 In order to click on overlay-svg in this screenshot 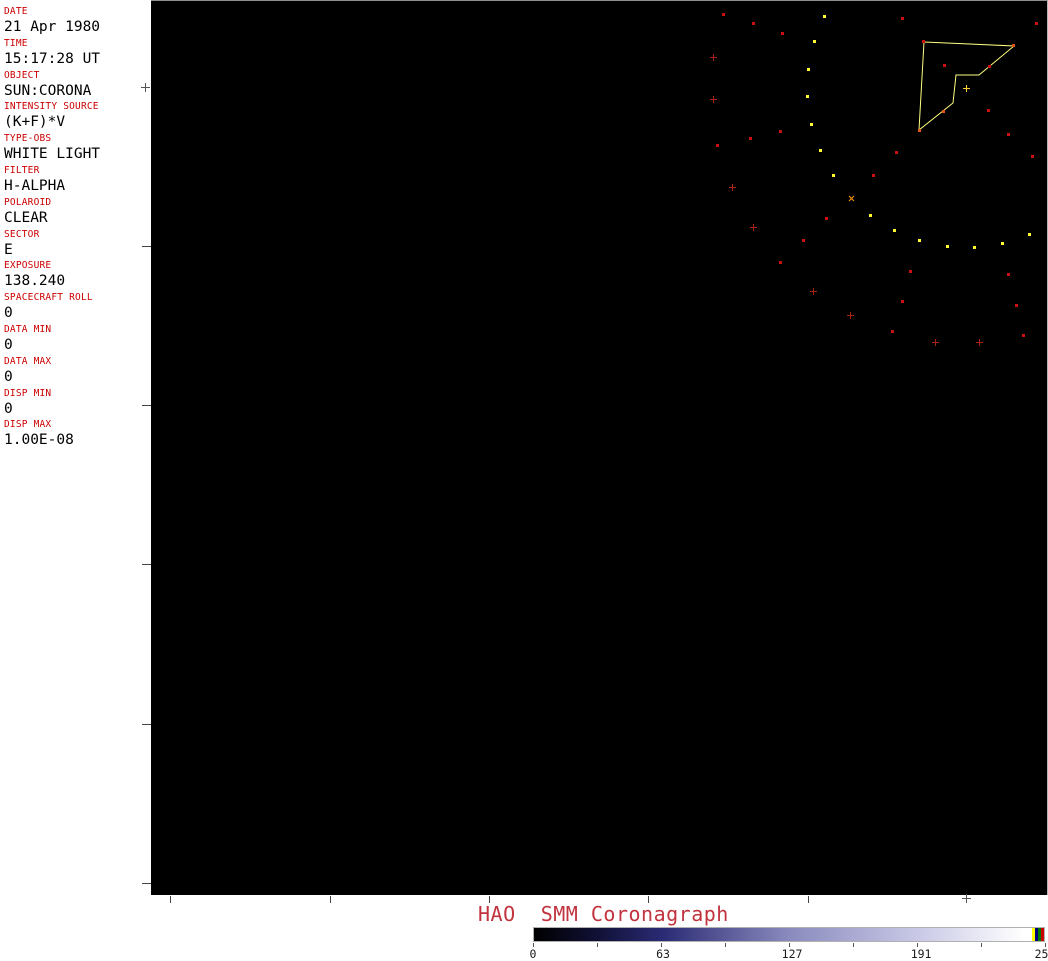, I will do `click(967, 86)`.